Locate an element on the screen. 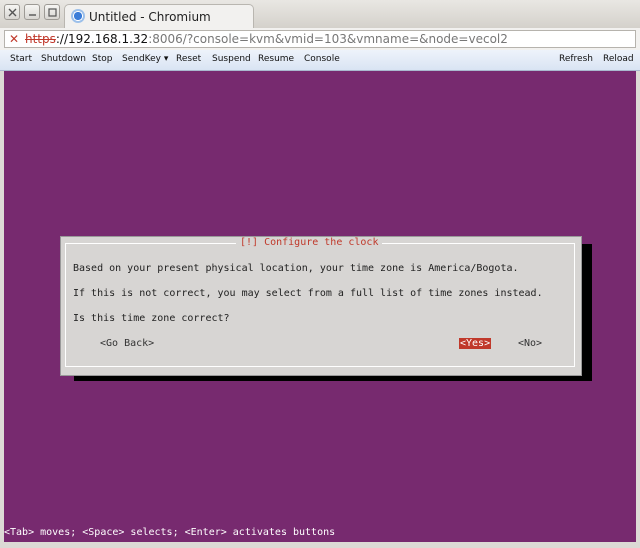  refresh-button: Refresh is located at coordinates (576, 59).